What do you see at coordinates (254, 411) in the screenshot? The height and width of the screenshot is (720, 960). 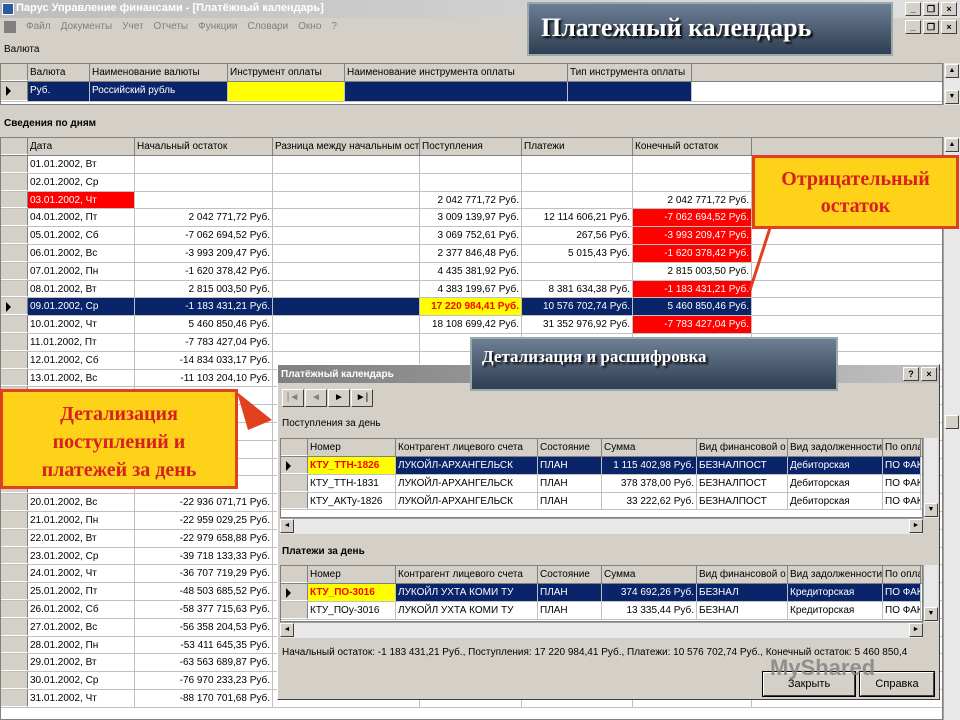 I see `detail-arrow` at bounding box center [254, 411].